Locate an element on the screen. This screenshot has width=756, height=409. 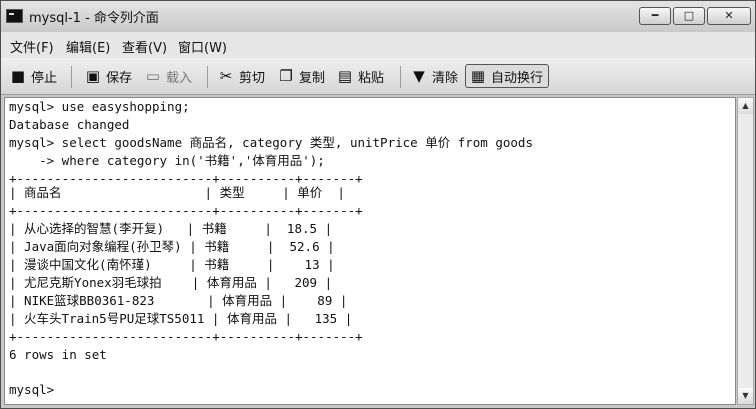
menu-bar: 文件(F) 编辑(E) 查看(V) 窗口(W) is located at coordinates (378, 45).